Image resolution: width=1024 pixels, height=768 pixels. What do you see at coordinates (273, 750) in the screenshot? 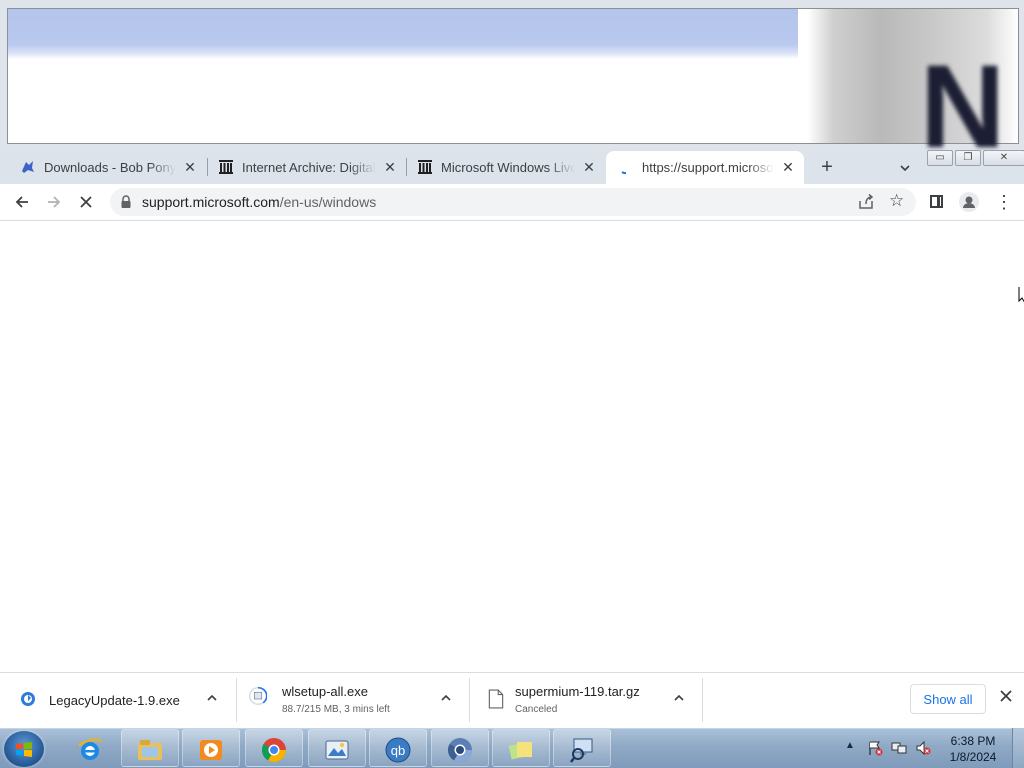
I see `chrome-icon` at bounding box center [273, 750].